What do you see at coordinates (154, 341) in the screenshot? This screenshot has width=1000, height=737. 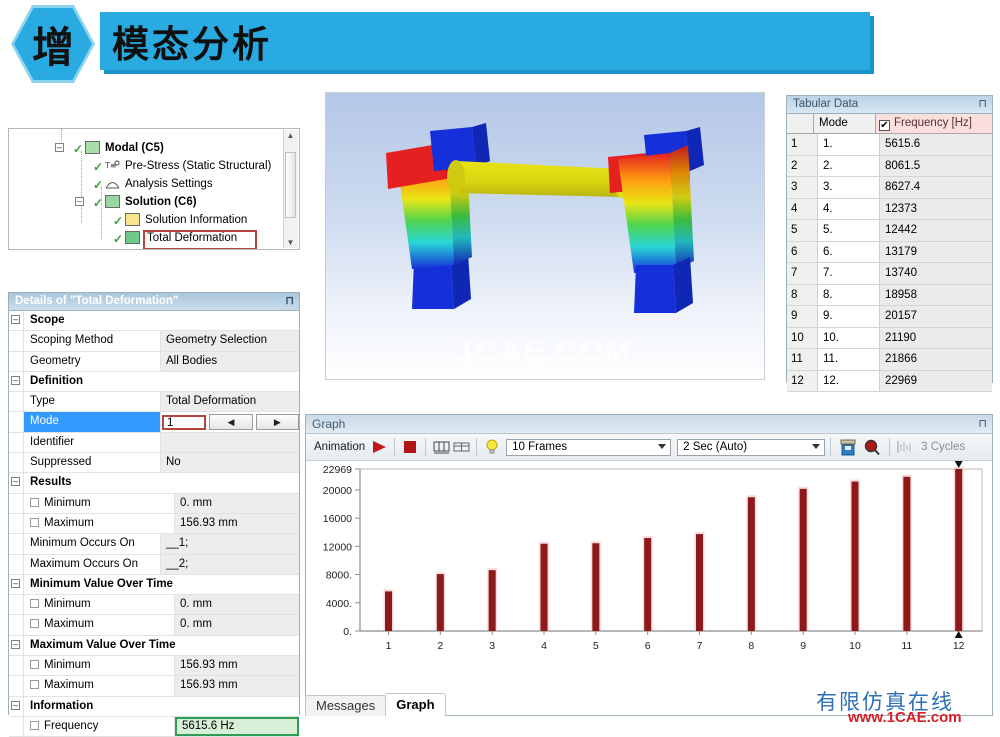 I see `details-row-scoping-method: Scoping Method Geometry Selection` at bounding box center [154, 341].